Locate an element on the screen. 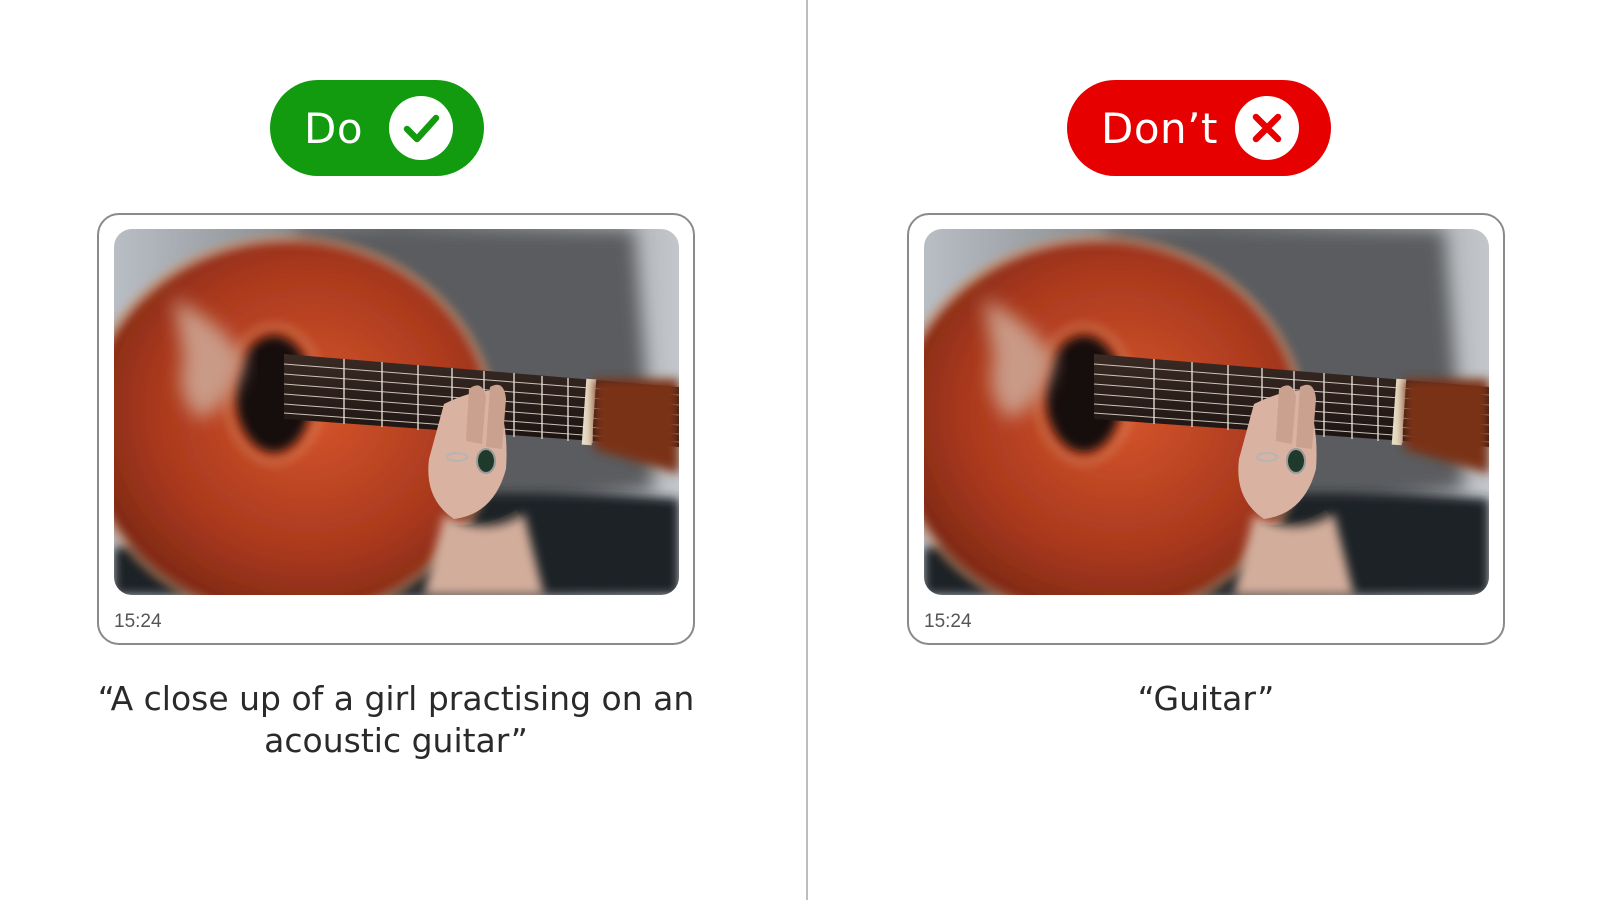  bad-caption: “Guitar” is located at coordinates (1206, 698).